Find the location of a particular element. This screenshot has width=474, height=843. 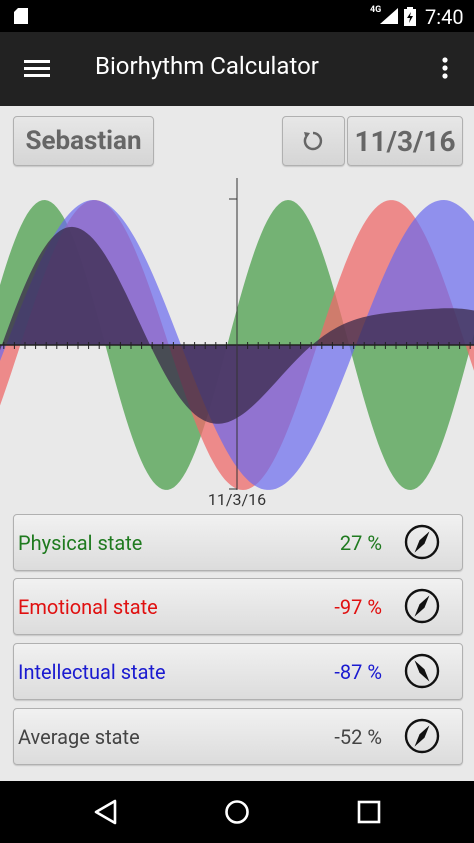

hamburger-icon is located at coordinates (37, 68).